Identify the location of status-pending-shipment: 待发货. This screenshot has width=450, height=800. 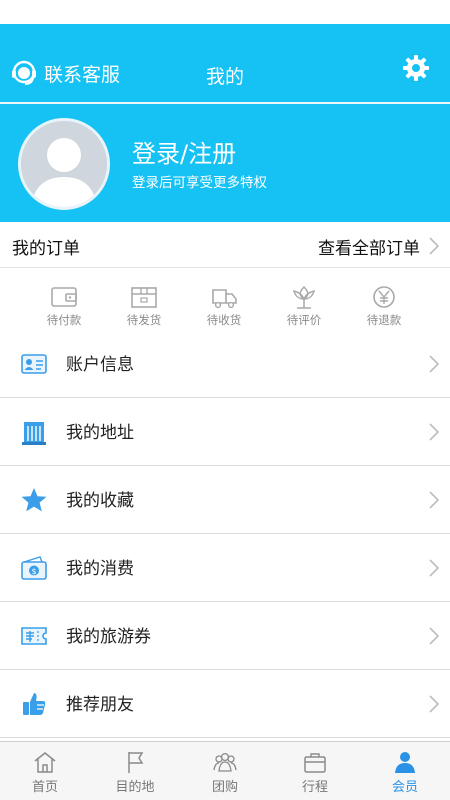
(144, 306).